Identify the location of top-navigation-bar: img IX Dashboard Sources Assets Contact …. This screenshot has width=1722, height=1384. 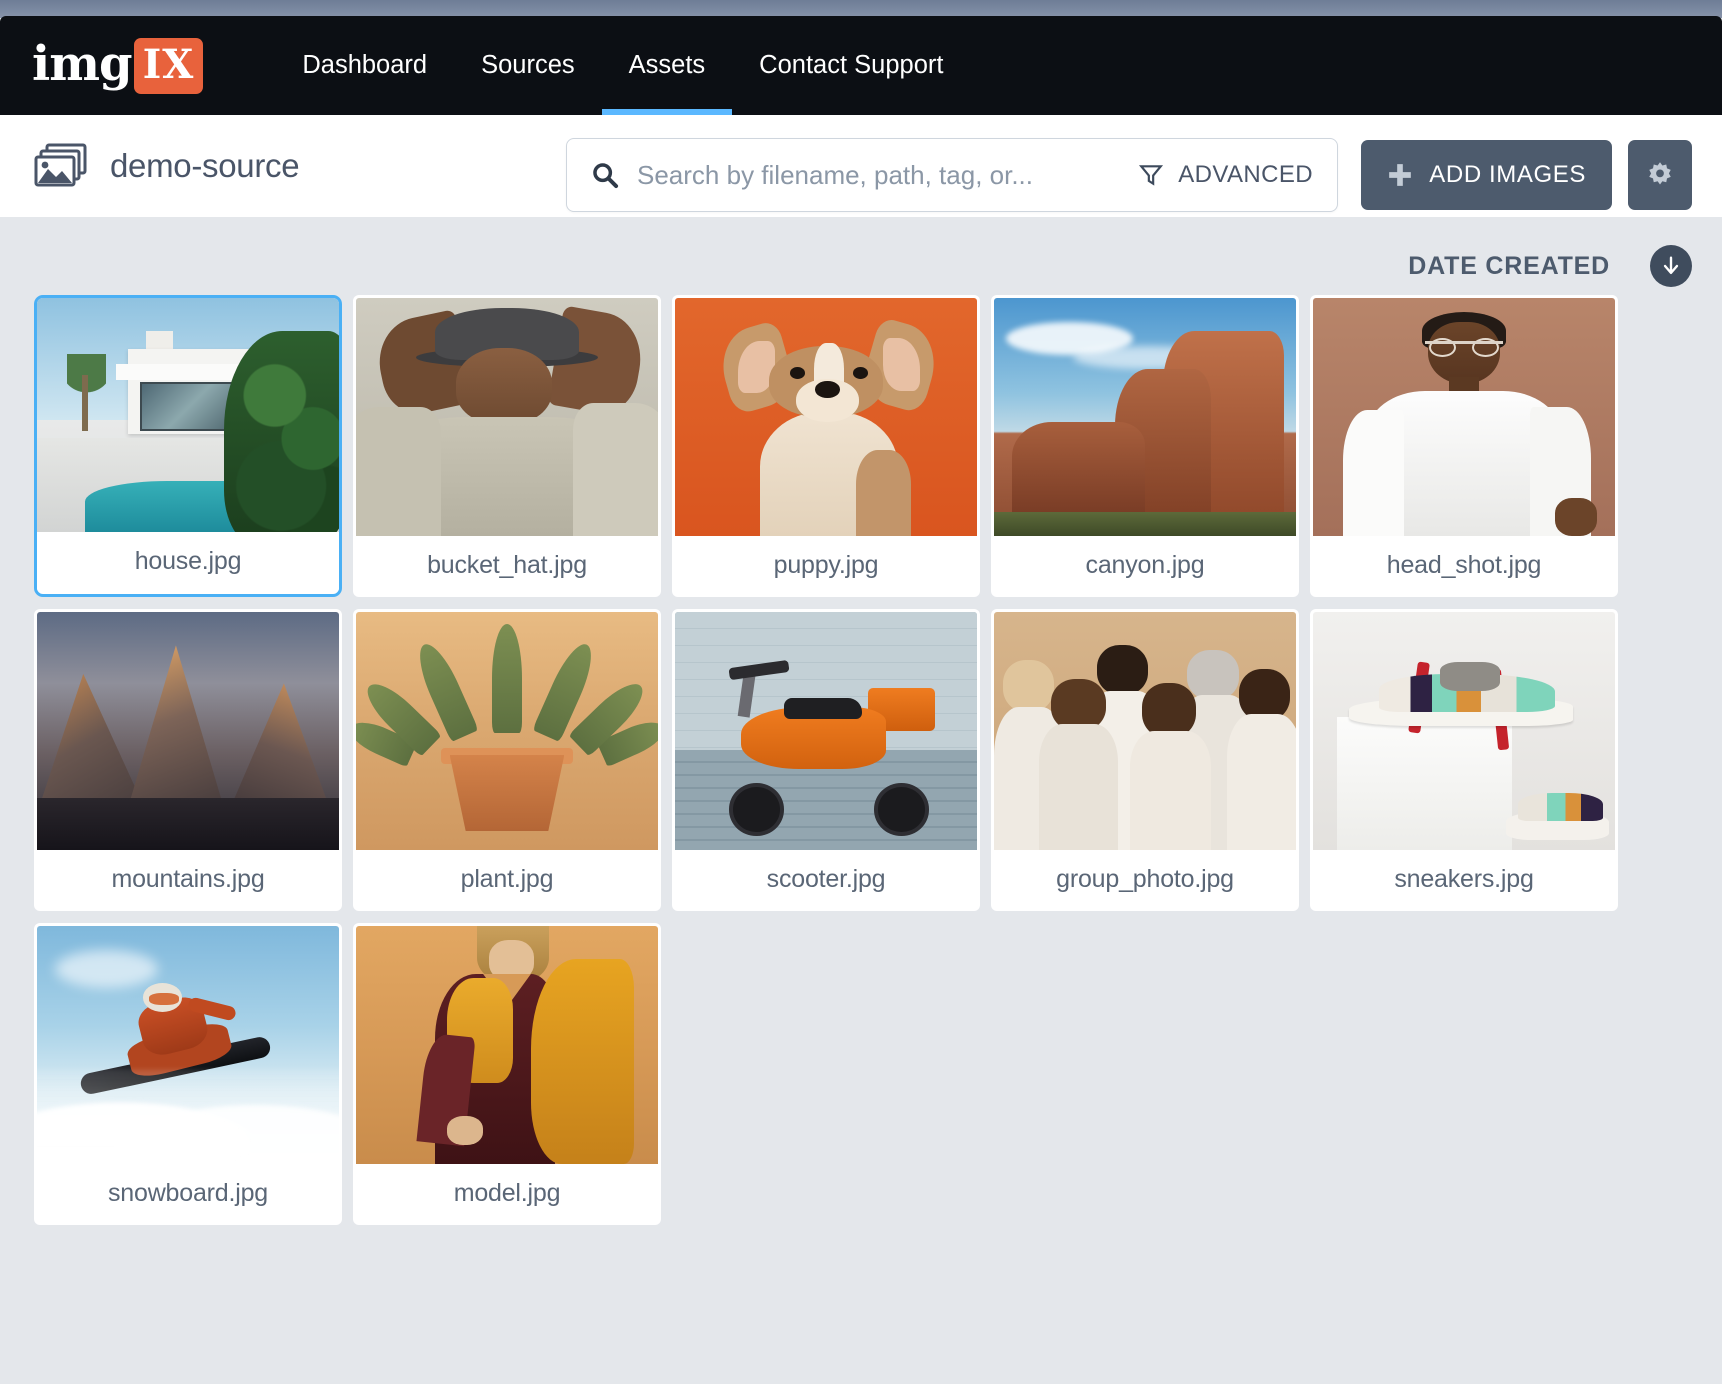
(861, 65).